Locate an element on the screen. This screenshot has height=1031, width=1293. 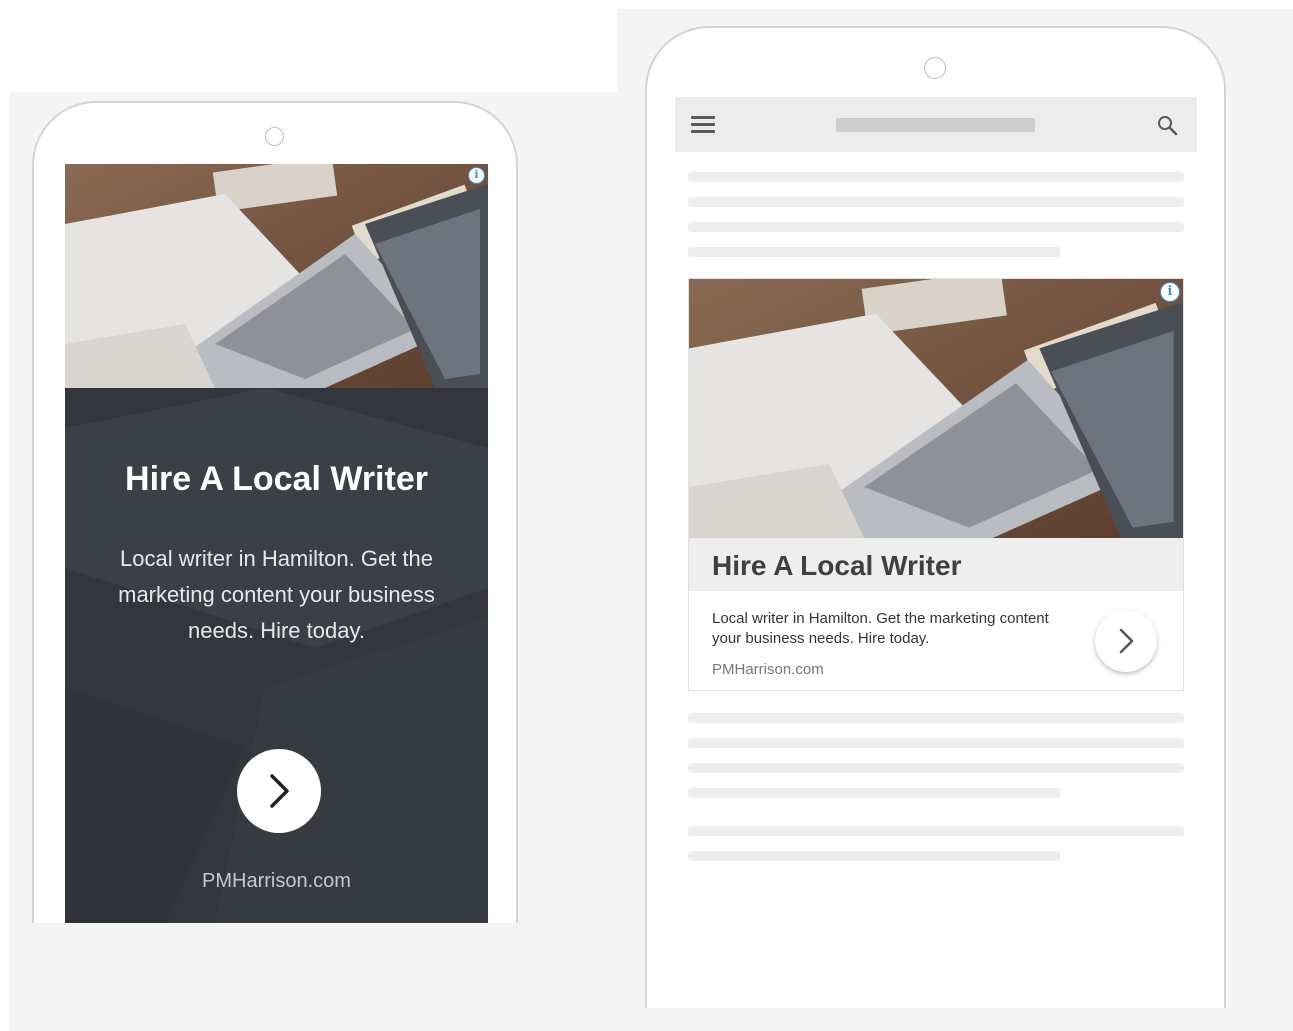
search-icon is located at coordinates (1167, 125).